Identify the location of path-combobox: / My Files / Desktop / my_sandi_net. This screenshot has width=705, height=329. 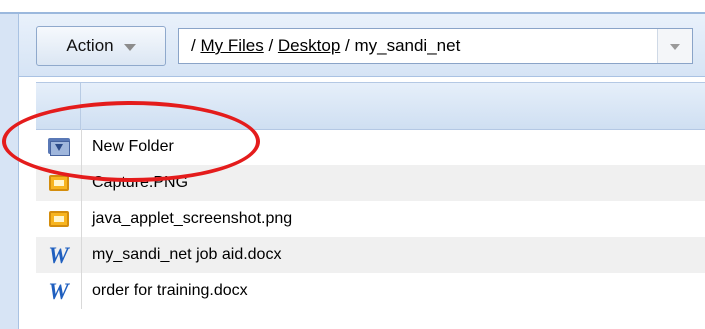
(435, 46).